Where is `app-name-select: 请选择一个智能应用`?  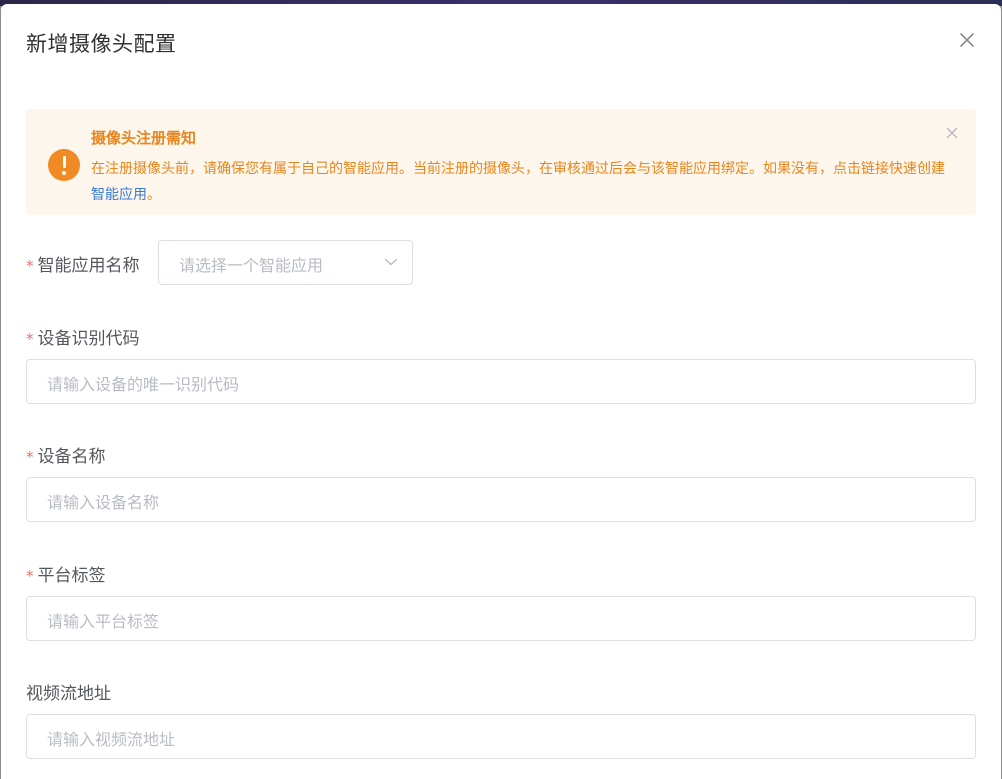
app-name-select: 请选择一个智能应用 is located at coordinates (285, 262).